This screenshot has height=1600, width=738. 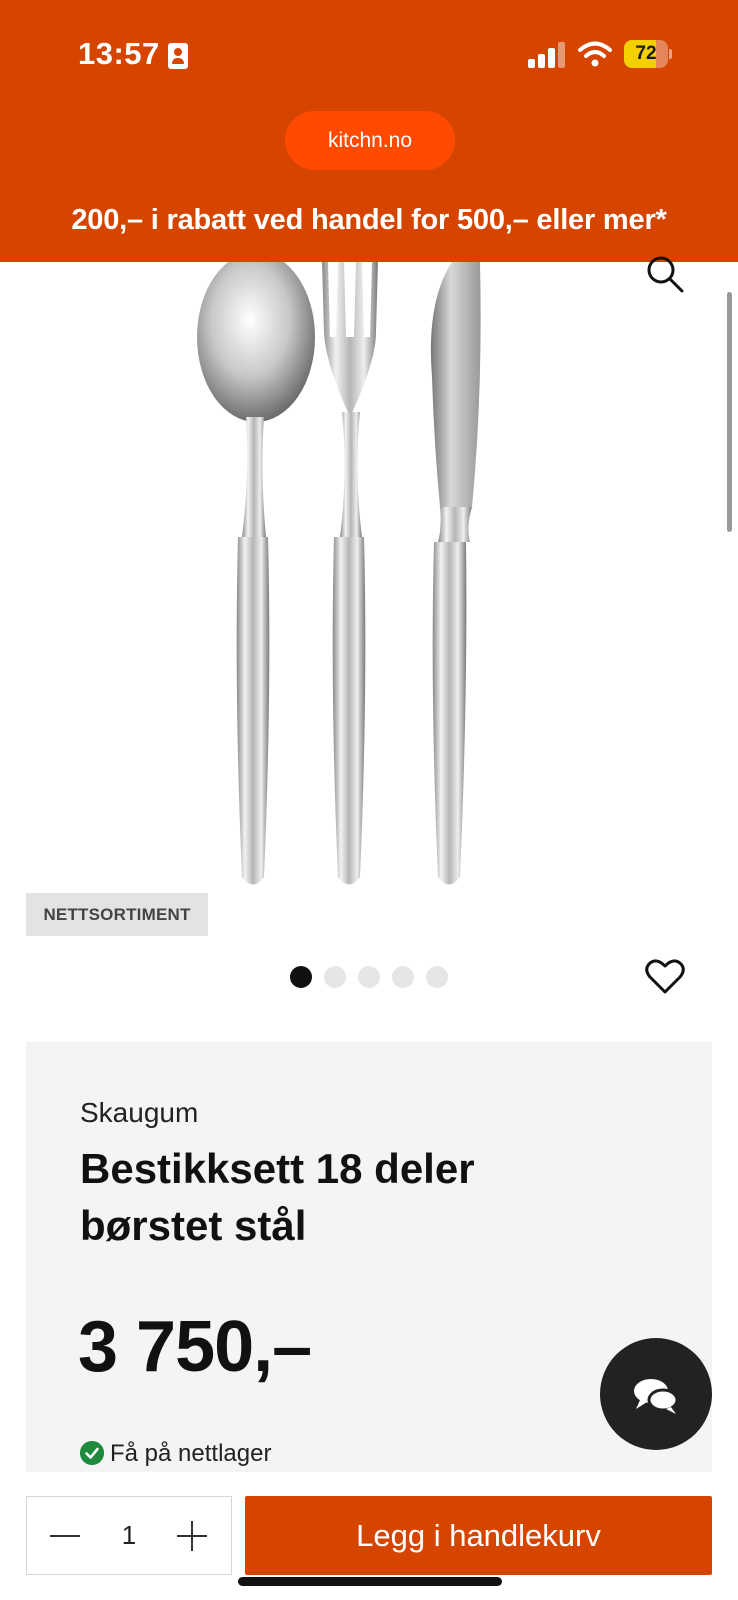 What do you see at coordinates (547, 55) in the screenshot?
I see `cellular-signal-icon` at bounding box center [547, 55].